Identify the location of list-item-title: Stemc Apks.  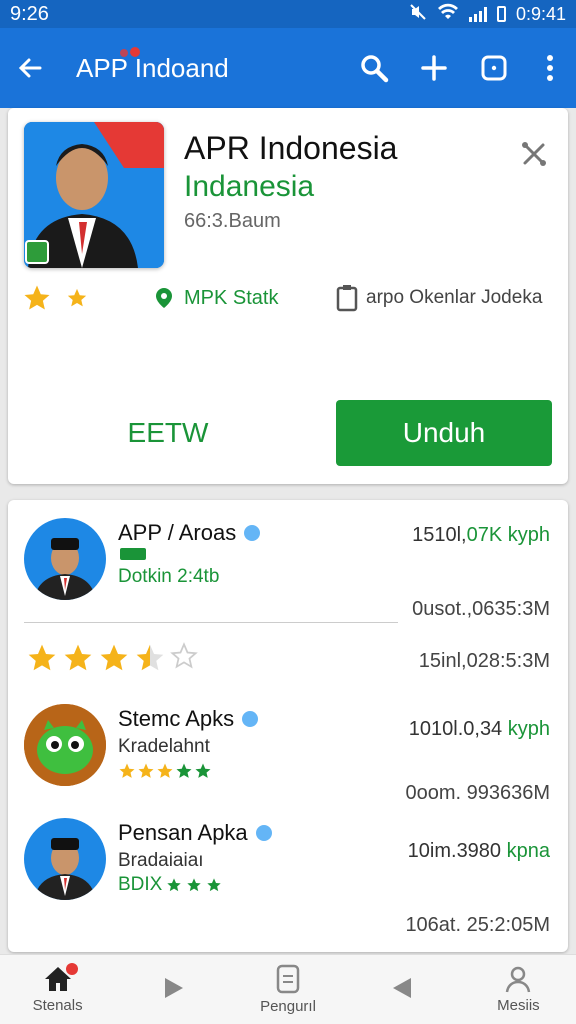
(188, 719).